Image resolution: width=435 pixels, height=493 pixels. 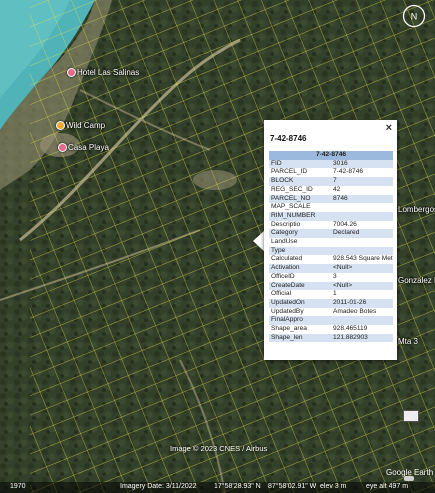 I want to click on attribute-value: 3, so click(x=335, y=276).